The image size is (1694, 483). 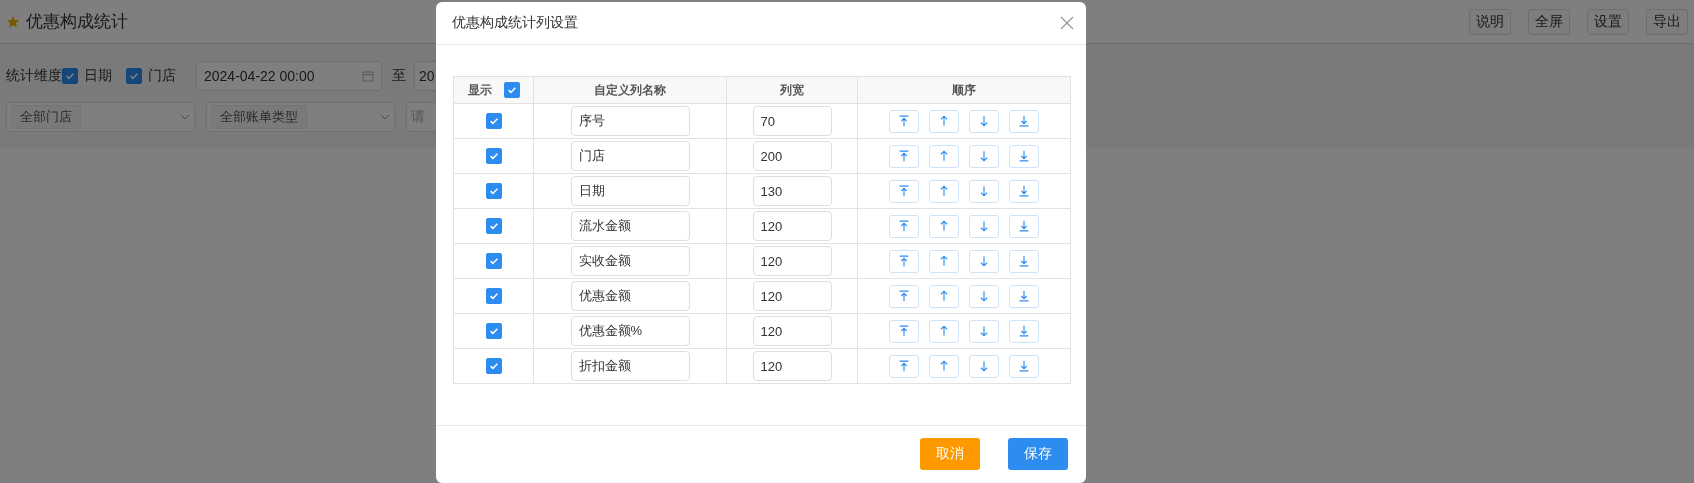 What do you see at coordinates (630, 121) in the screenshot?
I see `column-name-field: 序号` at bounding box center [630, 121].